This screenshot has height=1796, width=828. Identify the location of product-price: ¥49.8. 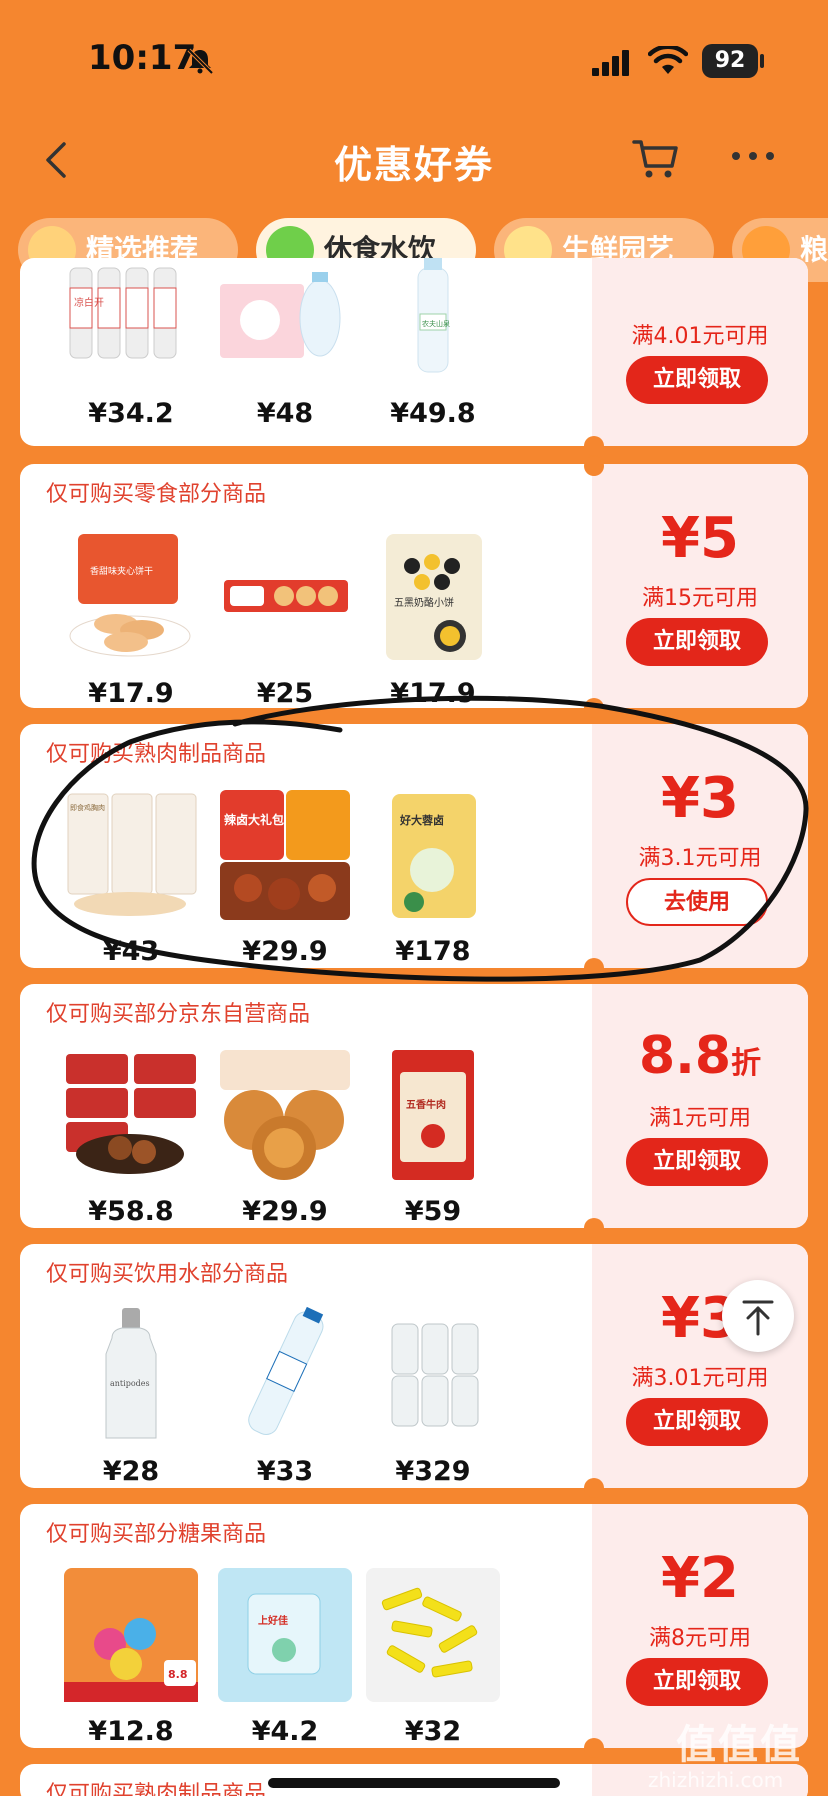
(433, 413).